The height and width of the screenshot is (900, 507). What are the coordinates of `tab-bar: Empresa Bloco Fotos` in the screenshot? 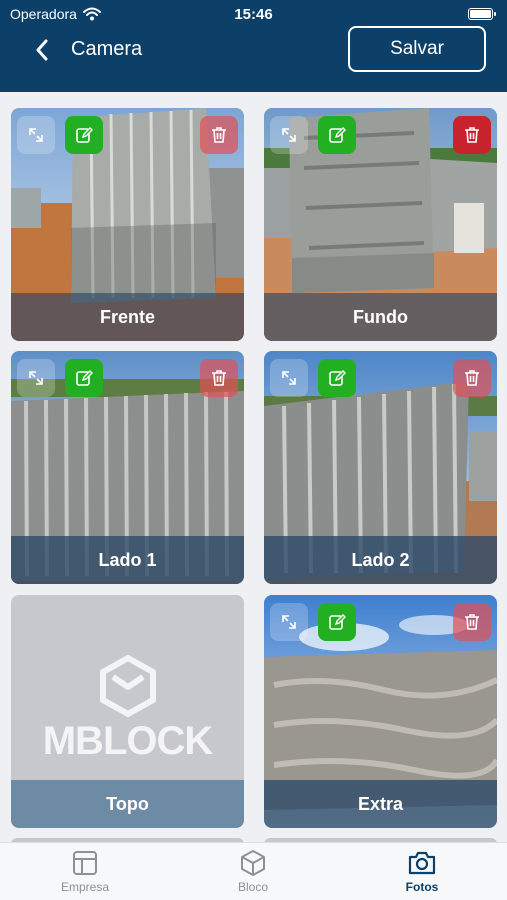 It's located at (253, 871).